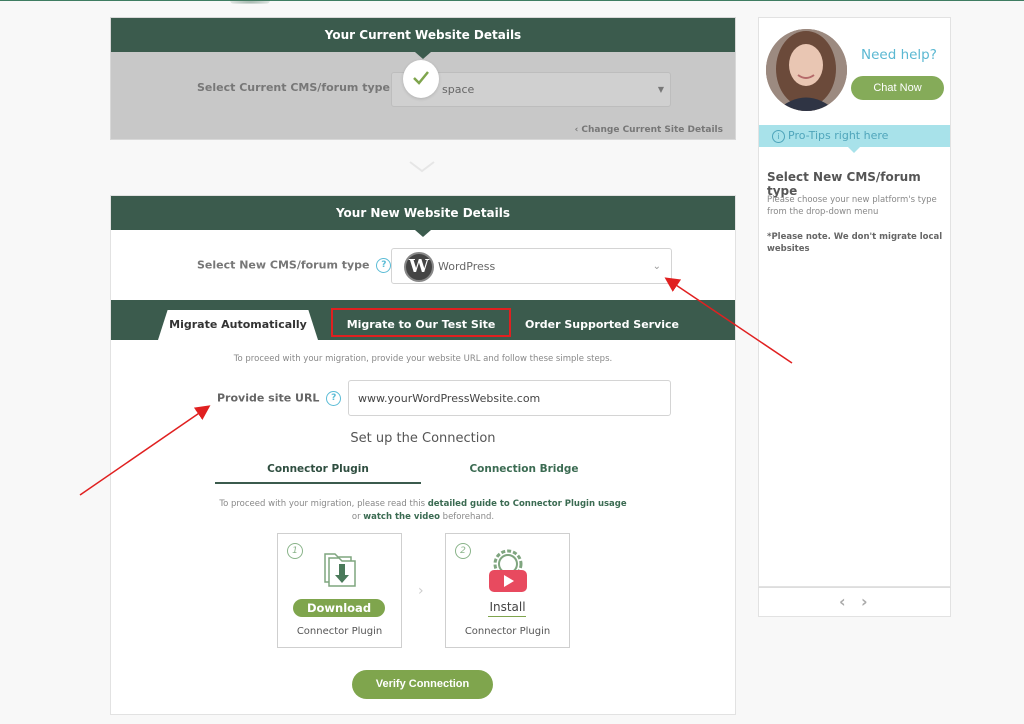  I want to click on current-panel-header: Your Current Website Details, so click(423, 38).